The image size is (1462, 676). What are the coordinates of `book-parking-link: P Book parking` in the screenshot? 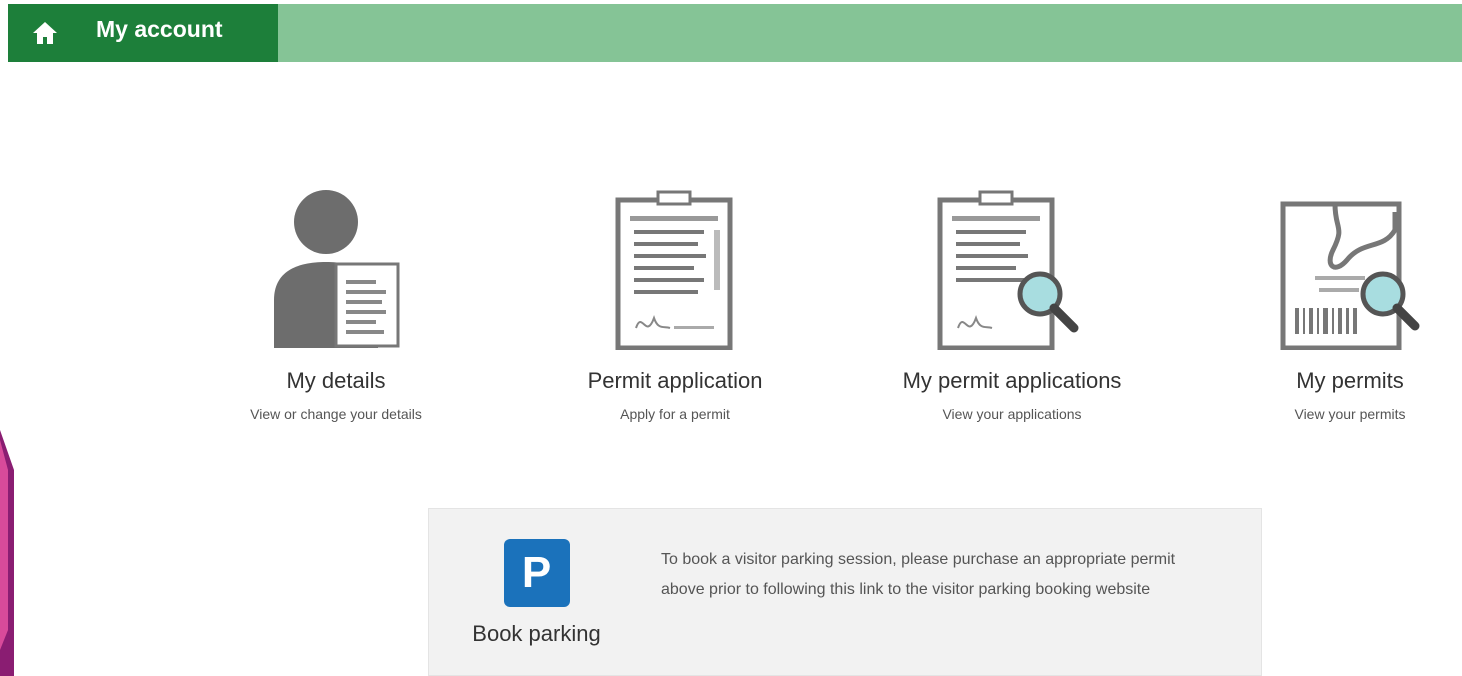 It's located at (536, 593).